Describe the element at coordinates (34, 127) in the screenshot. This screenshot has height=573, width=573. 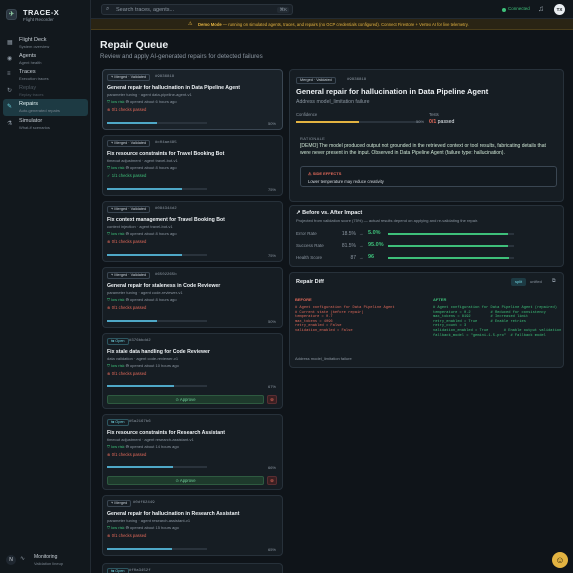
I see `sidebar-item-sub: What-if scenarios` at that location.